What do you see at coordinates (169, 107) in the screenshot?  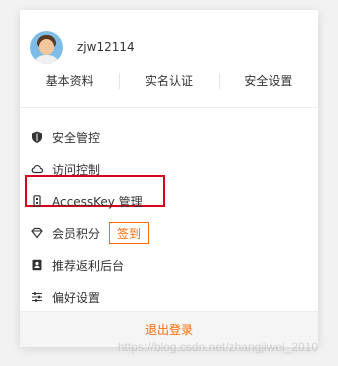 I see `divider` at bounding box center [169, 107].